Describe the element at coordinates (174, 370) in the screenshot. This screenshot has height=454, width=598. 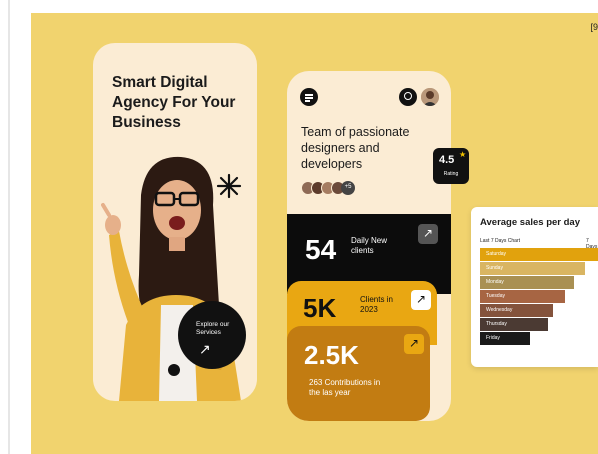
I see `decor-dot` at that location.